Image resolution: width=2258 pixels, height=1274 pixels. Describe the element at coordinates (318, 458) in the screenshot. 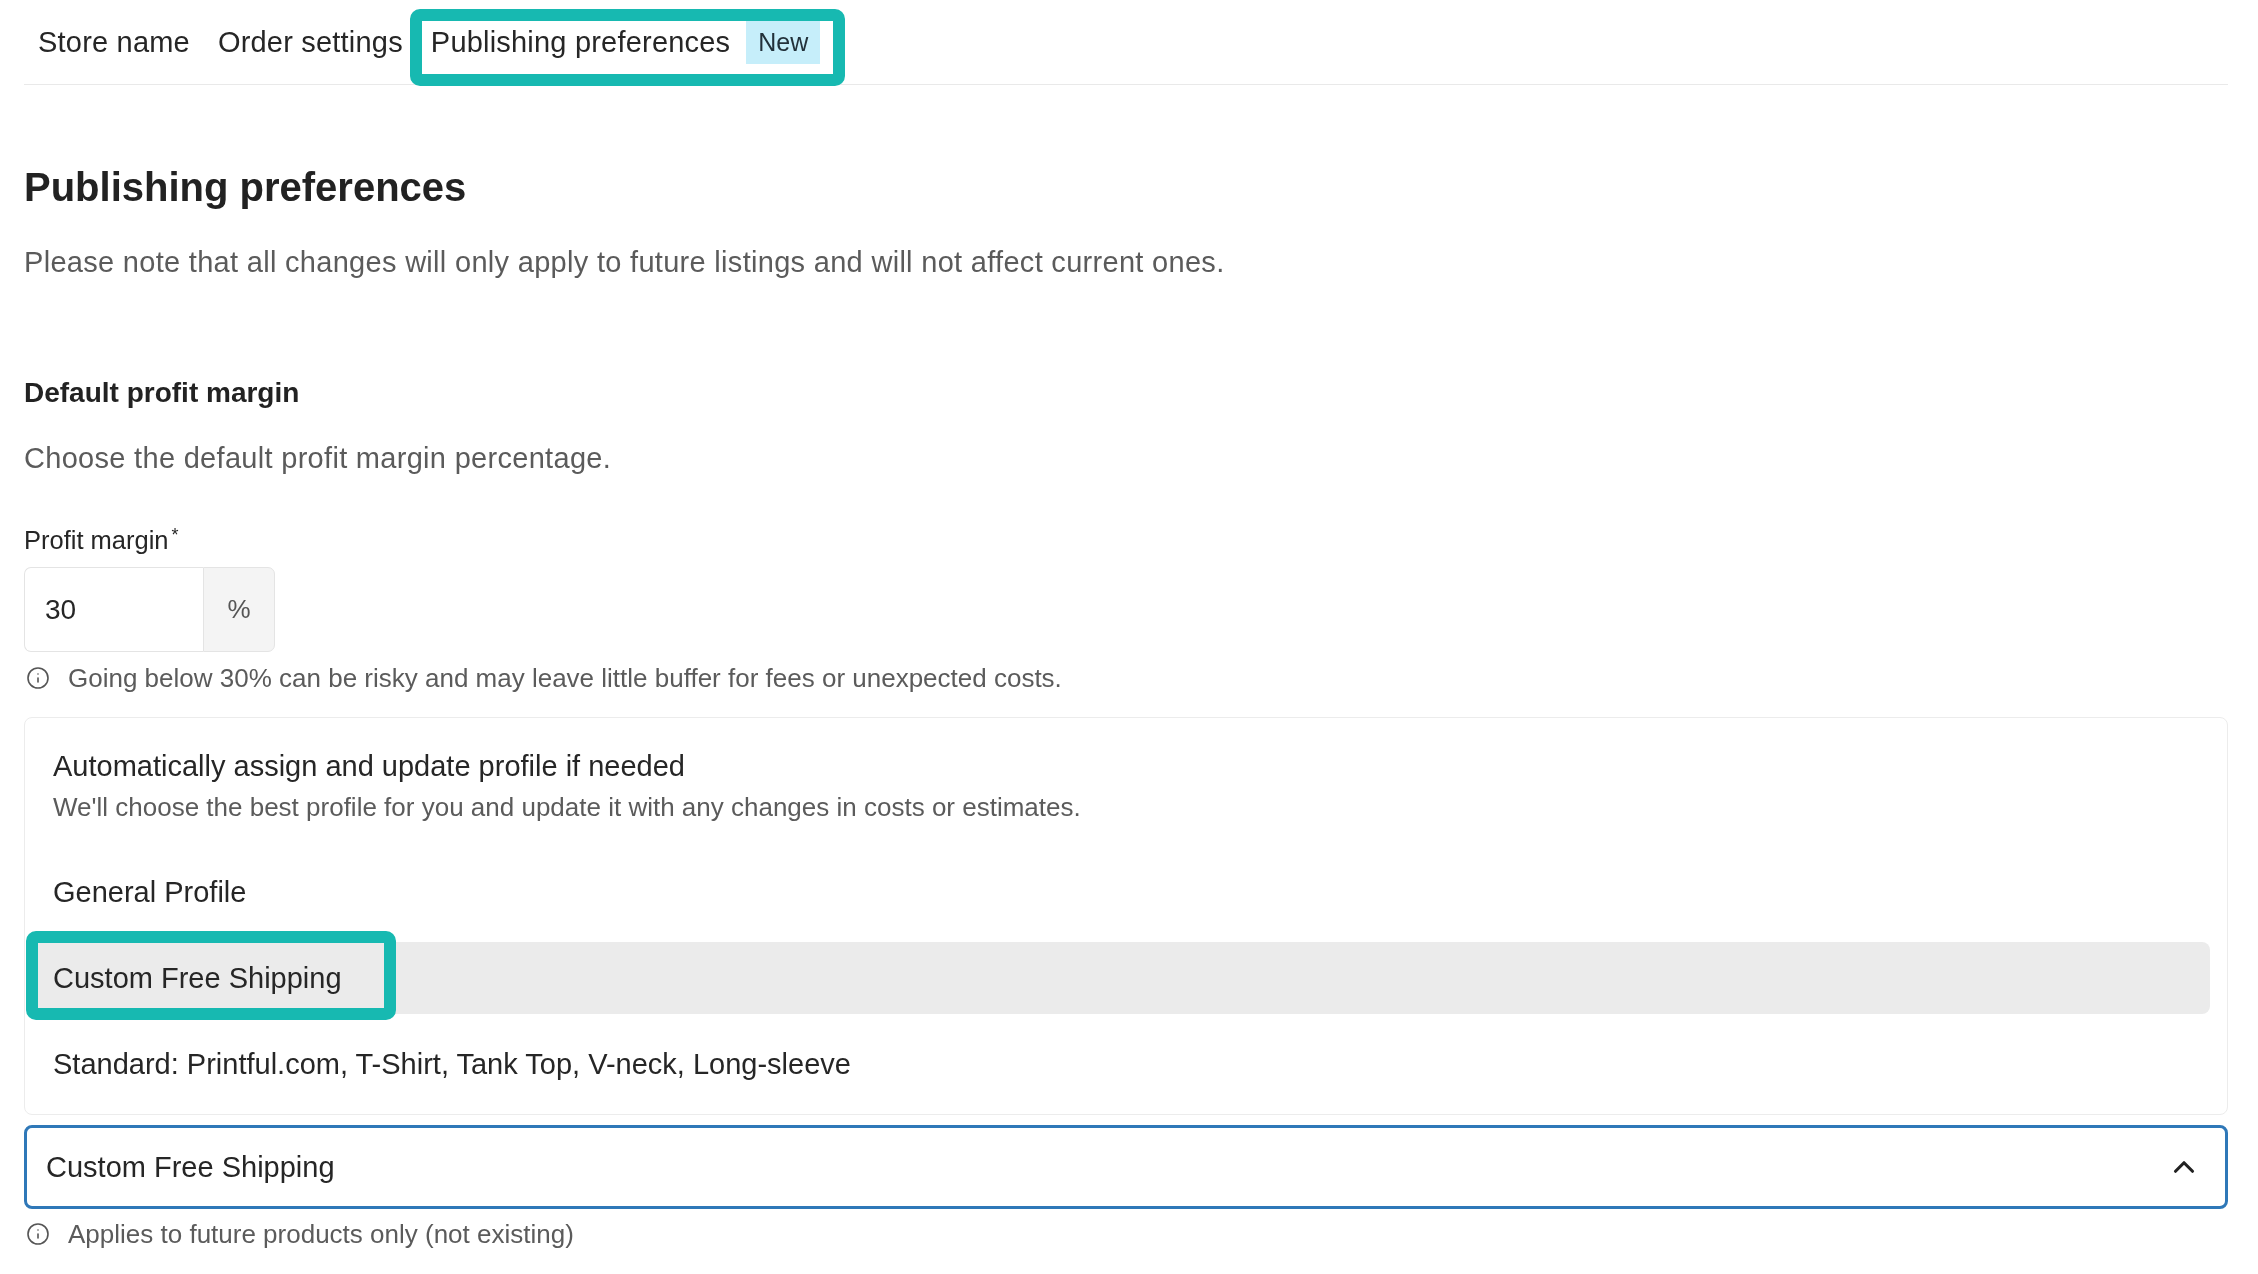

I see `section-description: Choose the default profit margin percentage.` at that location.